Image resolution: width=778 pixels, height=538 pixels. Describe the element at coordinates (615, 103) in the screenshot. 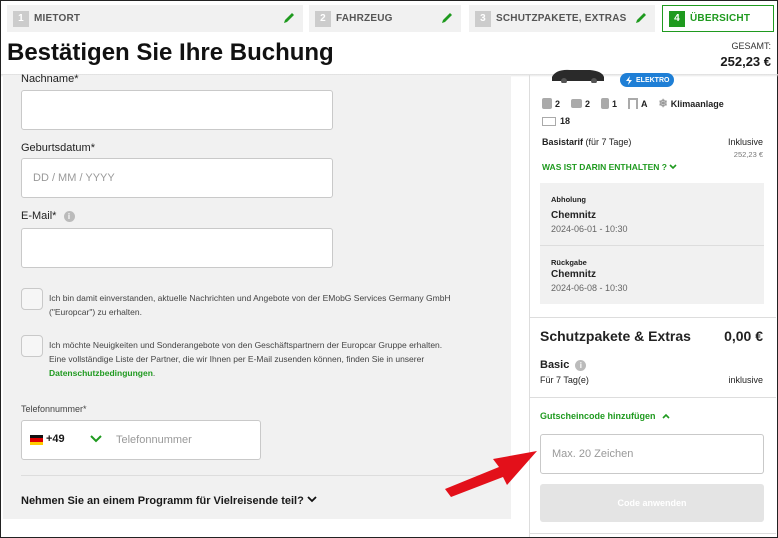

I see `small-bags-value: 1` at that location.